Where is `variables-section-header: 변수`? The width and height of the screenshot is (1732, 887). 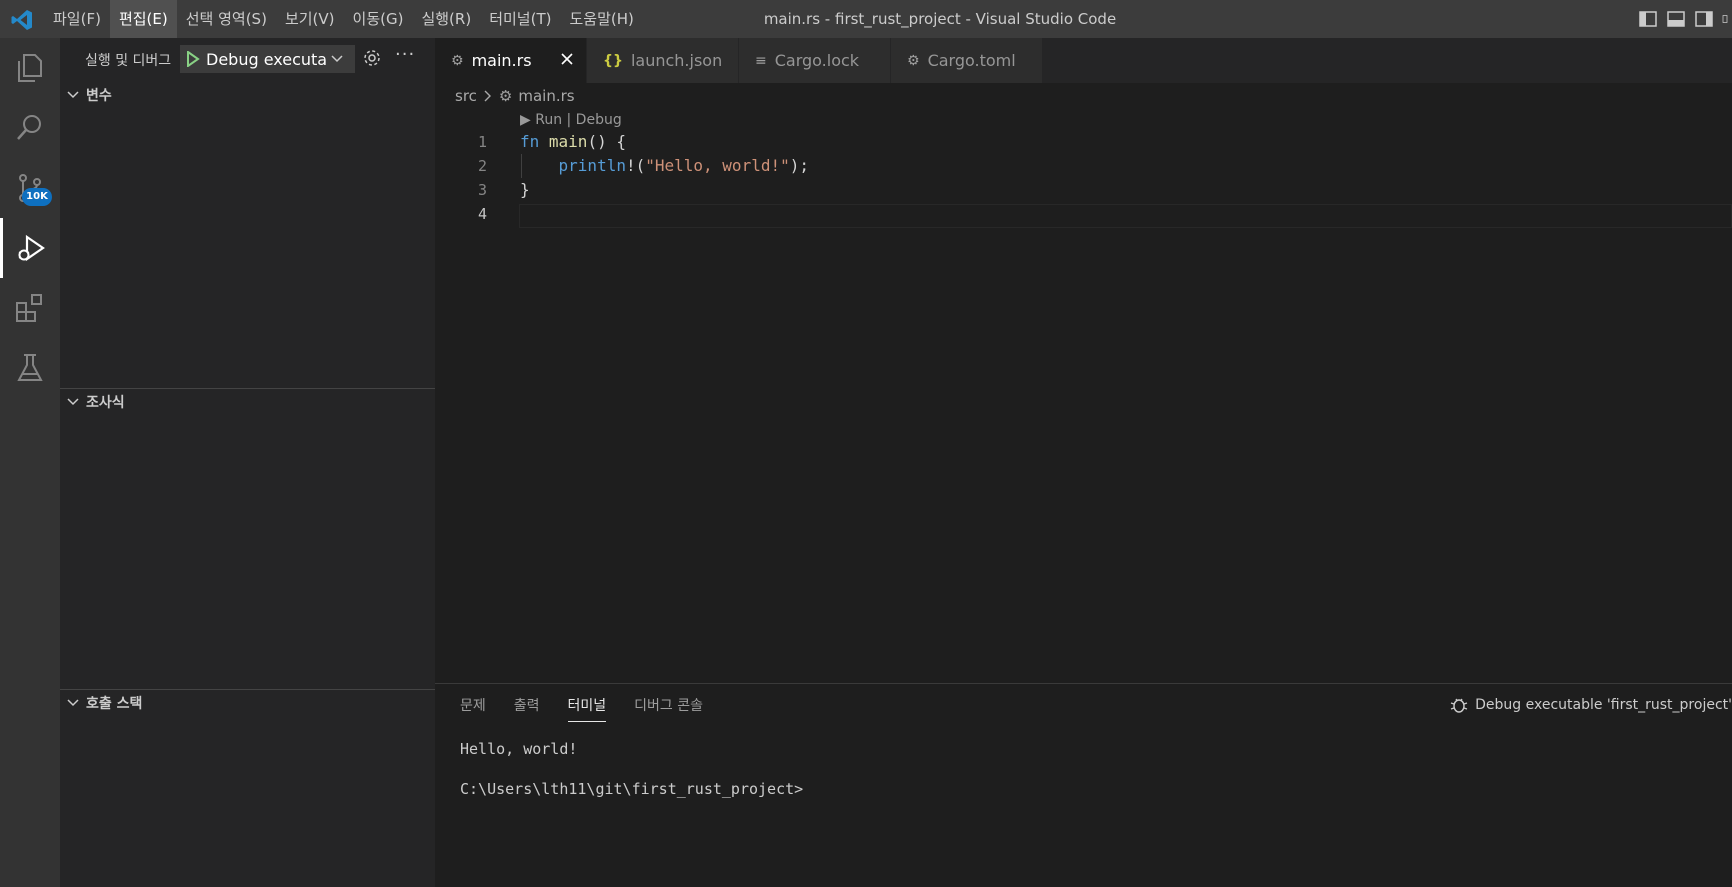 variables-section-header: 변수 is located at coordinates (247, 95).